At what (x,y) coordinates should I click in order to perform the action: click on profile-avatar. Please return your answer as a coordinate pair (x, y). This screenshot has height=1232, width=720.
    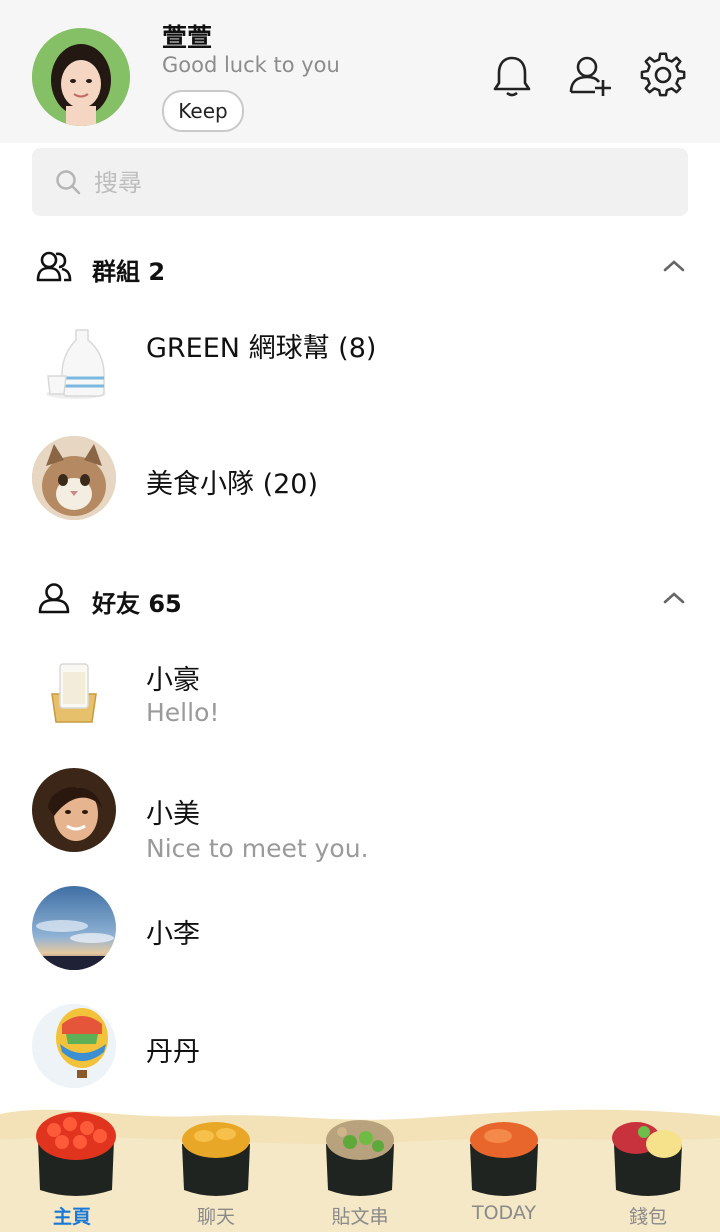
    Looking at the image, I should click on (81, 77).